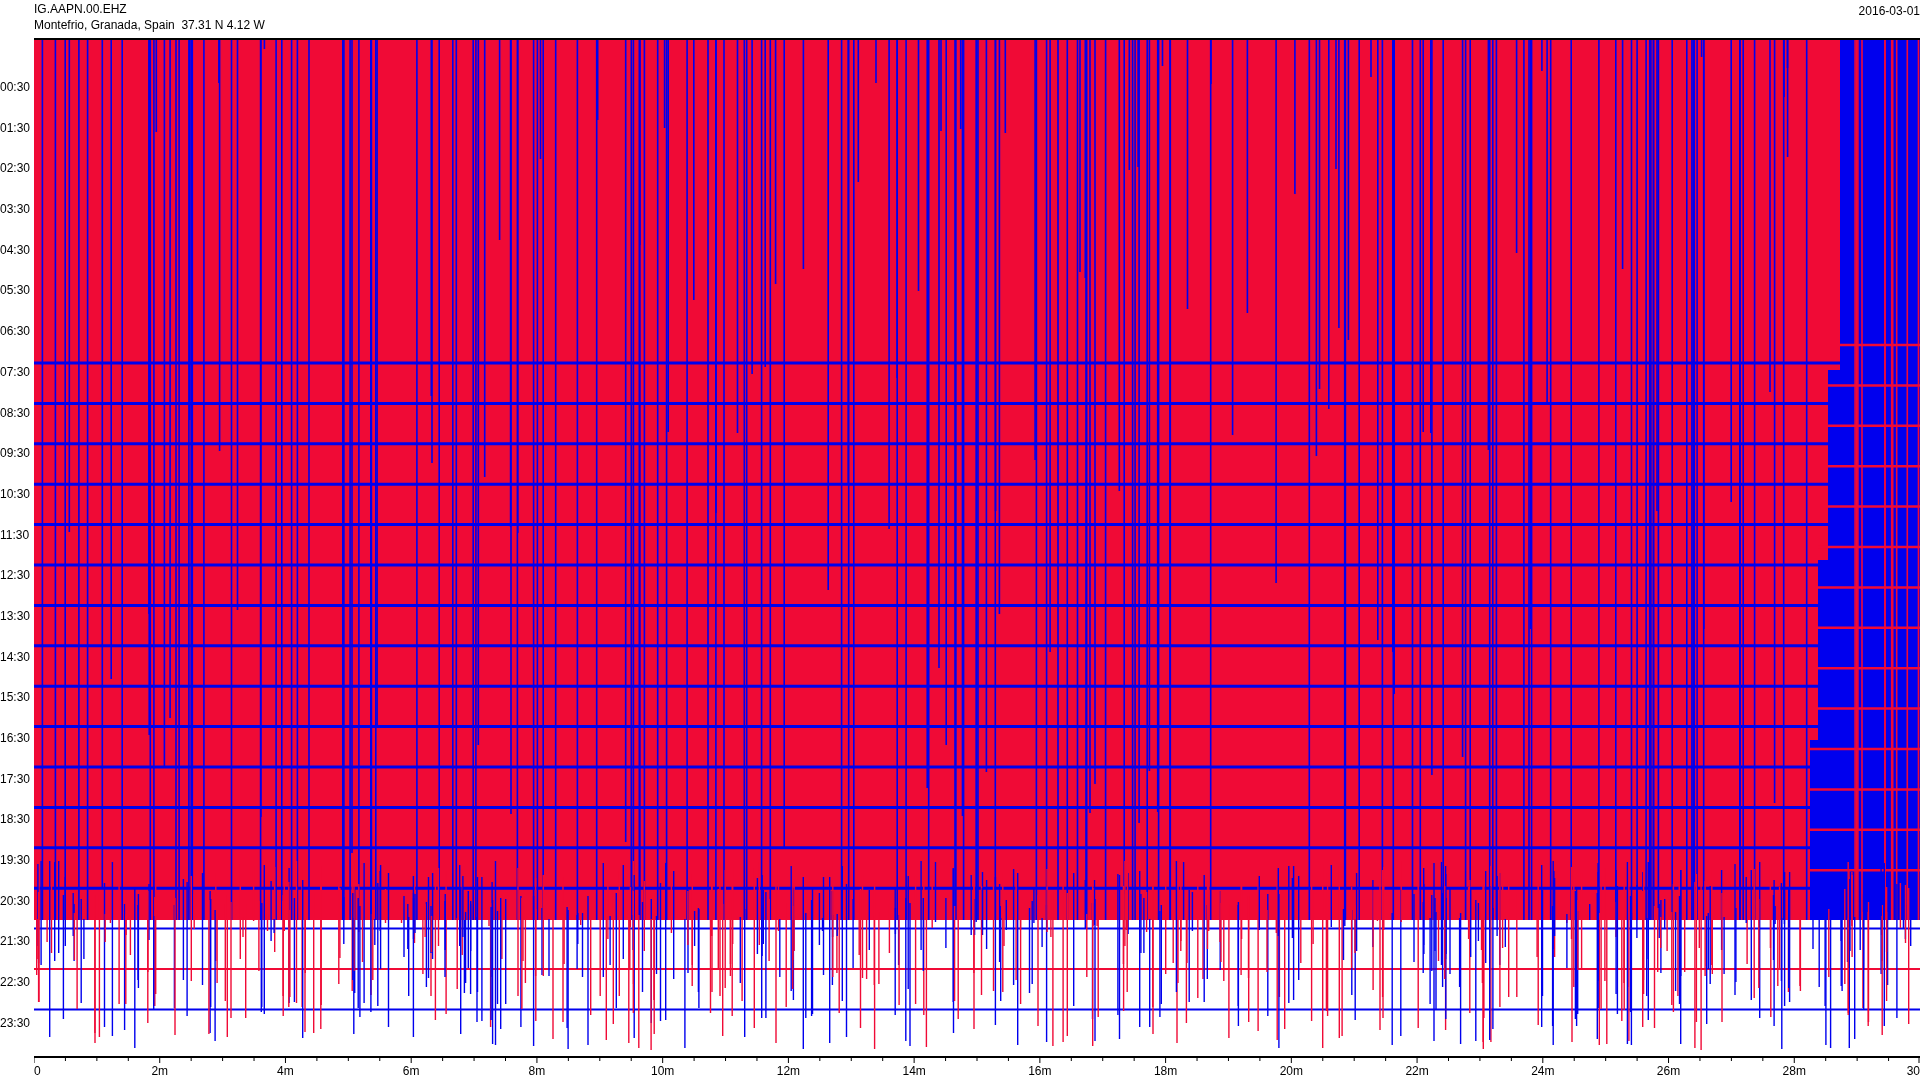 This screenshot has width=1920, height=1080. What do you see at coordinates (15, 493) in the screenshot?
I see `y-axis-label: 10:30` at bounding box center [15, 493].